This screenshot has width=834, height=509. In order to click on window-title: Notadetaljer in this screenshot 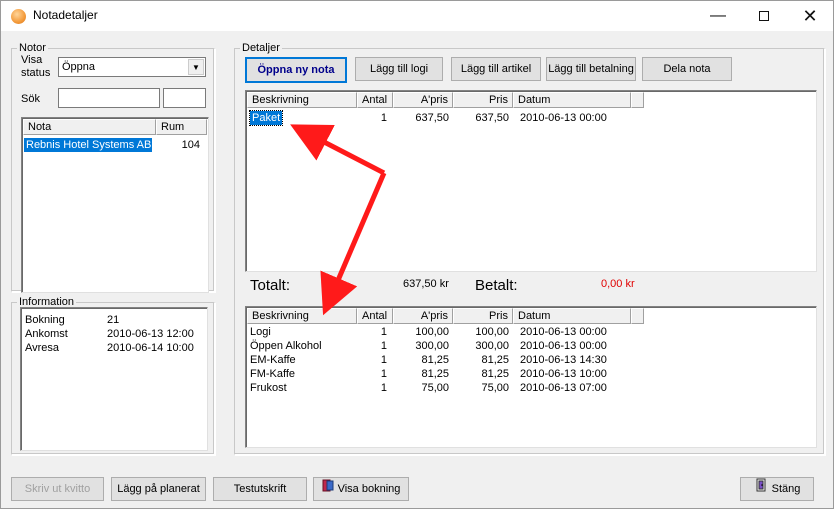, I will do `click(65, 15)`.